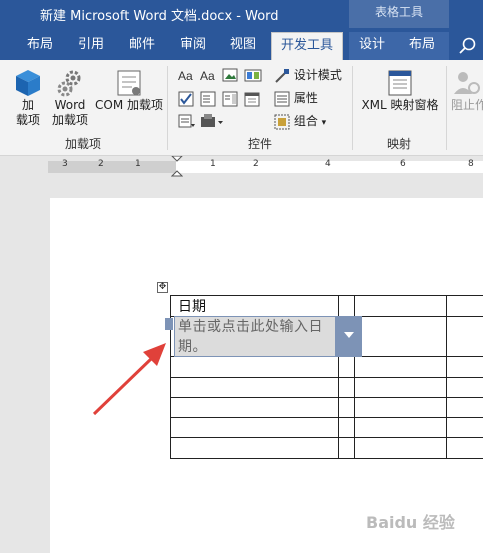 The height and width of the screenshot is (553, 483). What do you see at coordinates (324, 123) in the screenshot?
I see `chevron-down-icon: ▾` at bounding box center [324, 123].